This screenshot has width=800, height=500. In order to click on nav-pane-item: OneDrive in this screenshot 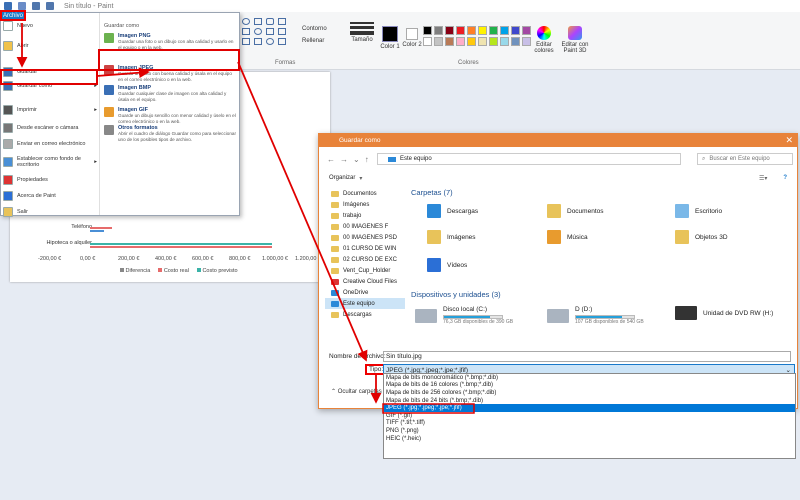, I will do `click(365, 292)`.